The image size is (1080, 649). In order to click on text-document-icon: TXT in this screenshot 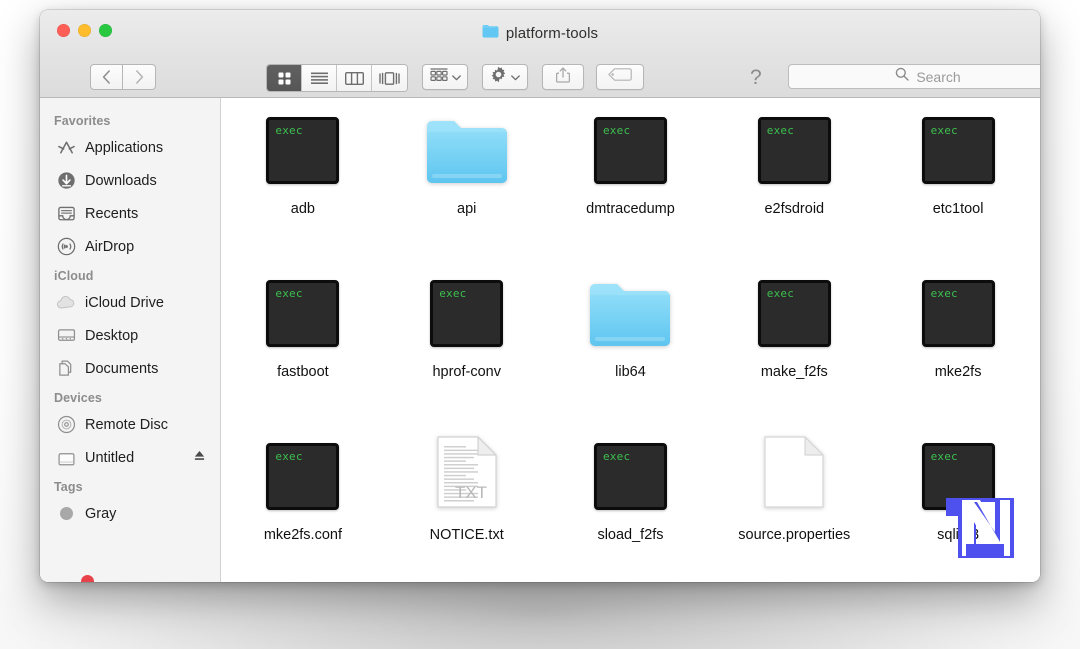, I will do `click(467, 472)`.